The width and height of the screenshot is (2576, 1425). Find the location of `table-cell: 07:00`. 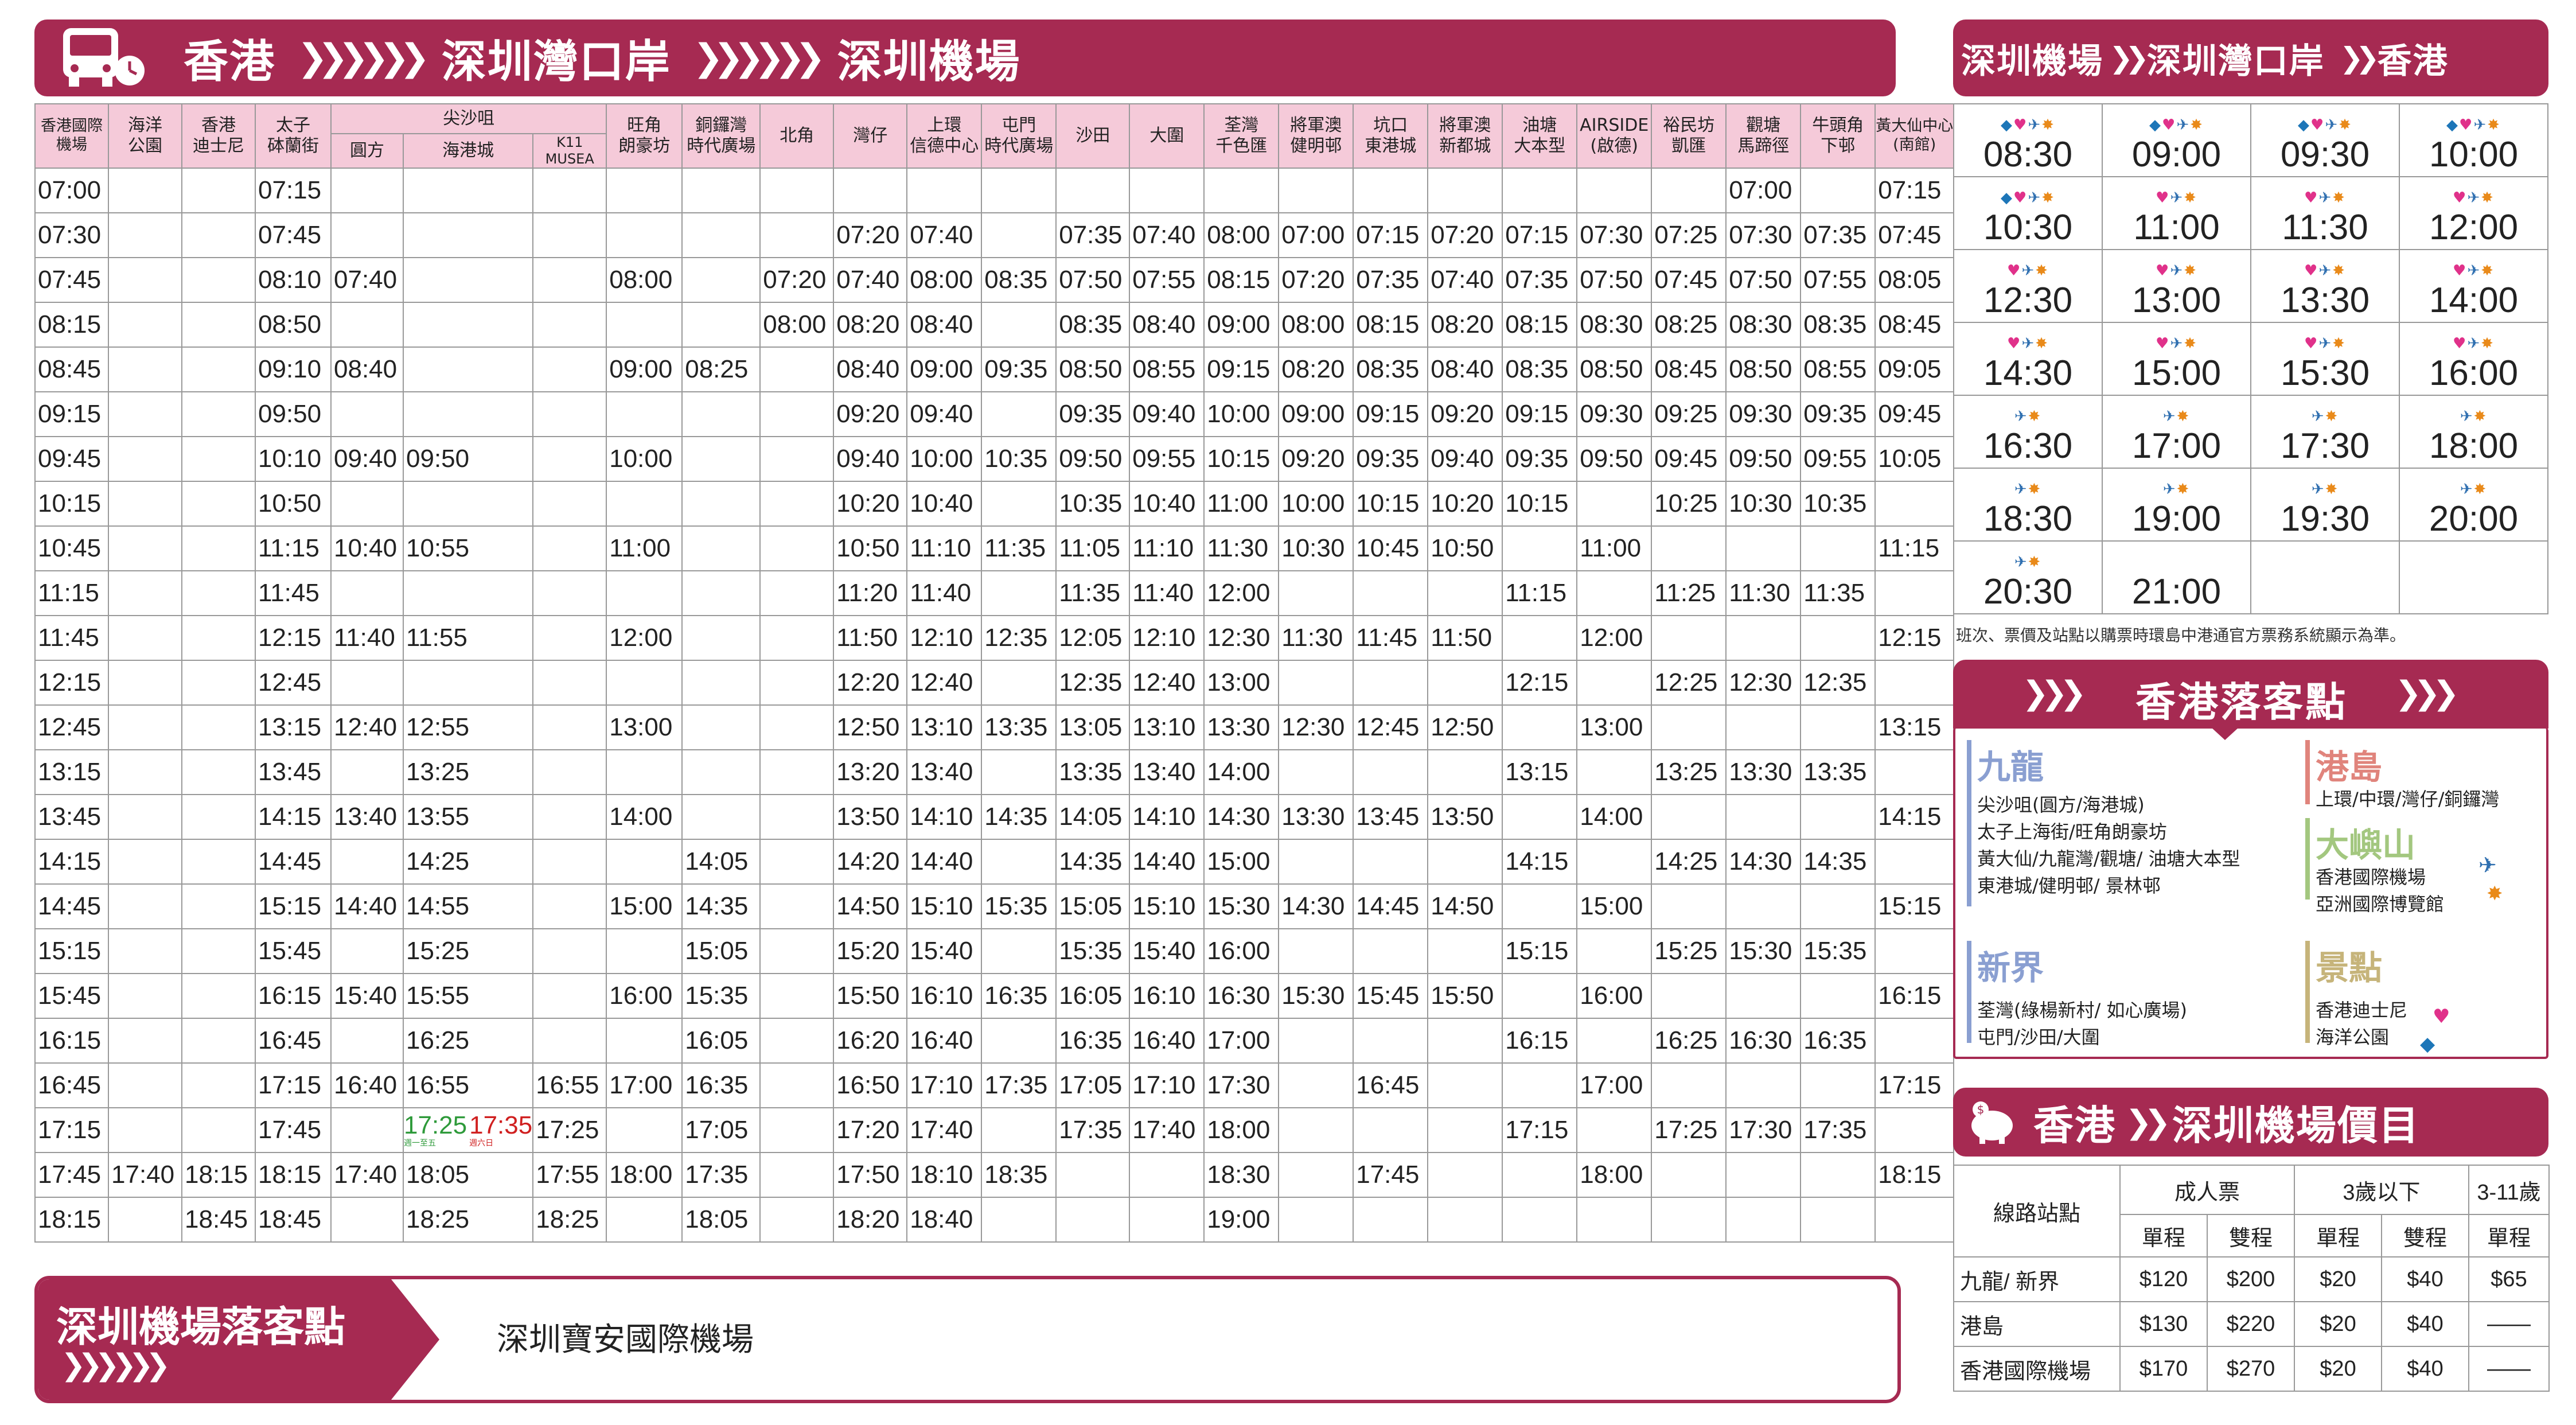

table-cell: 07:00 is located at coordinates (1764, 190).